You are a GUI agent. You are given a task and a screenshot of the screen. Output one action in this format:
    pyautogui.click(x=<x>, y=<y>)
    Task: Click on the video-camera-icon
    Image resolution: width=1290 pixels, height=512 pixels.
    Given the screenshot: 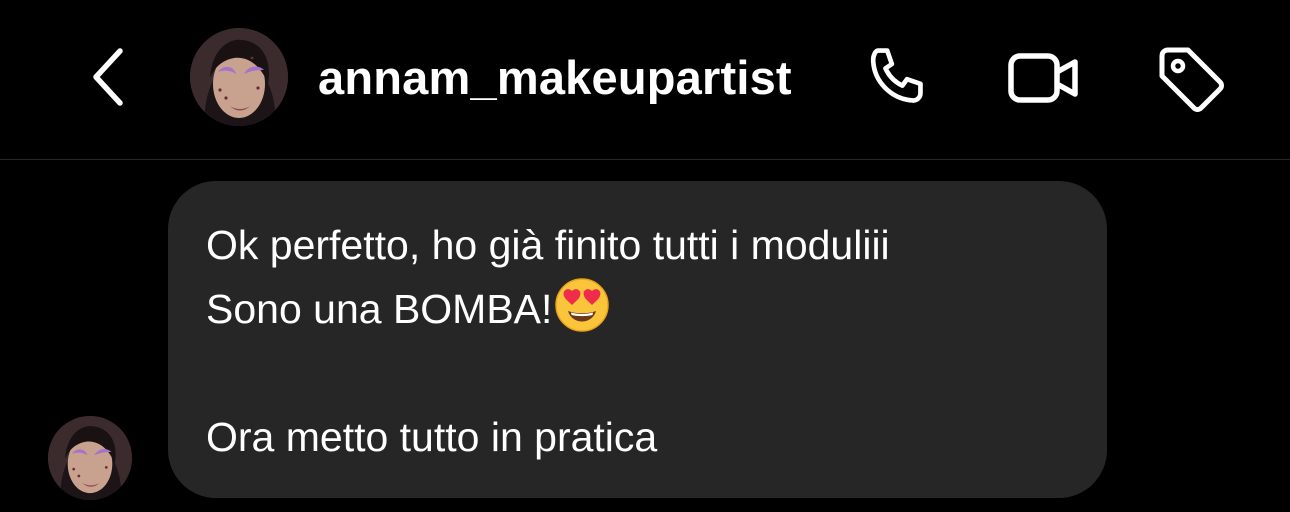 What is the action you would take?
    pyautogui.click(x=1043, y=78)
    